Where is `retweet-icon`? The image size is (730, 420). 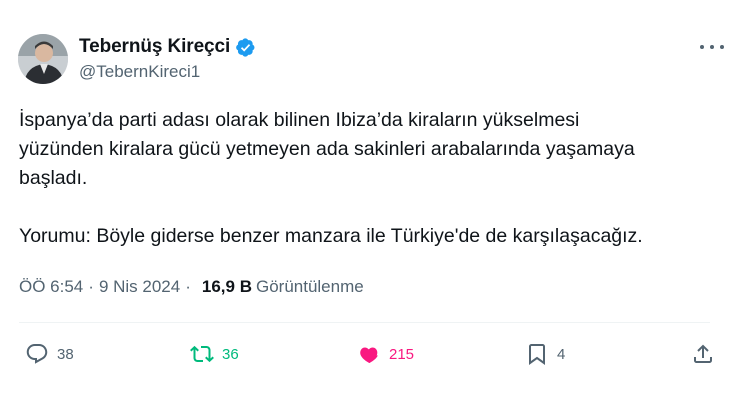 retweet-icon is located at coordinates (202, 354).